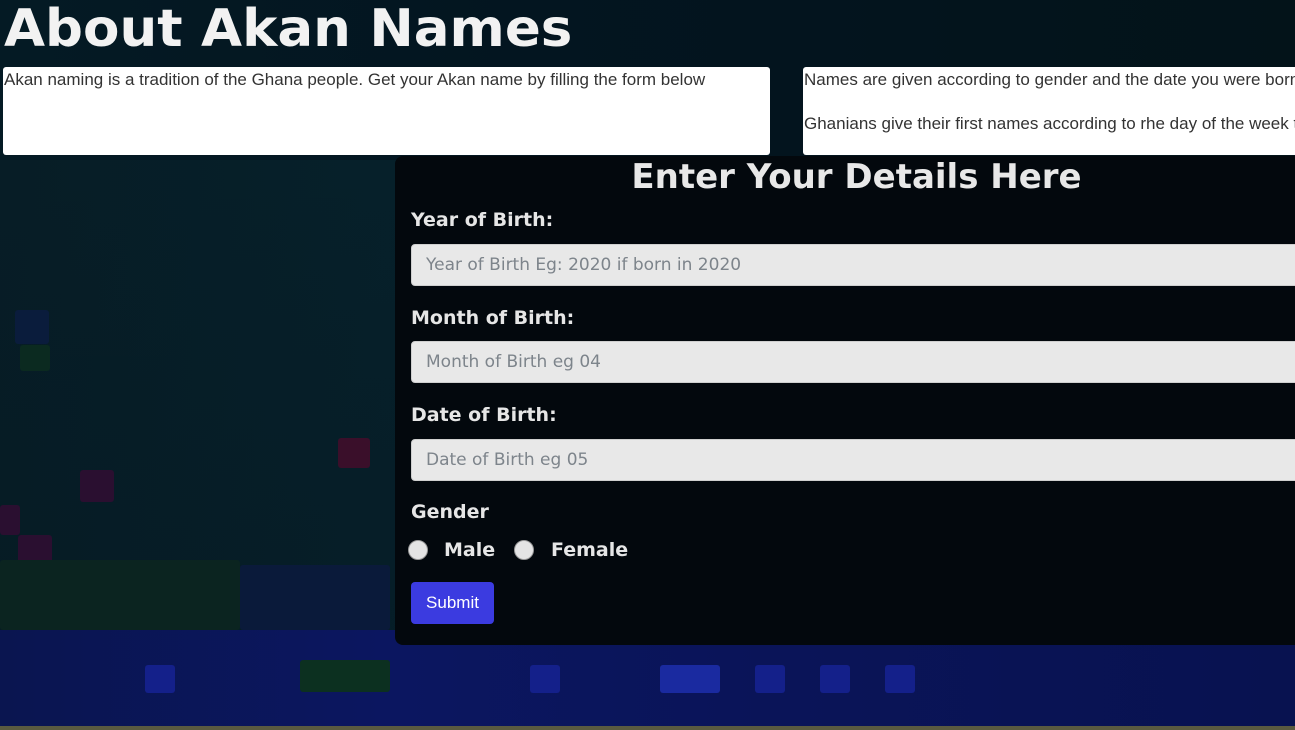  Describe the element at coordinates (856, 177) in the screenshot. I see `form-title: Enter Your Details Here` at that location.